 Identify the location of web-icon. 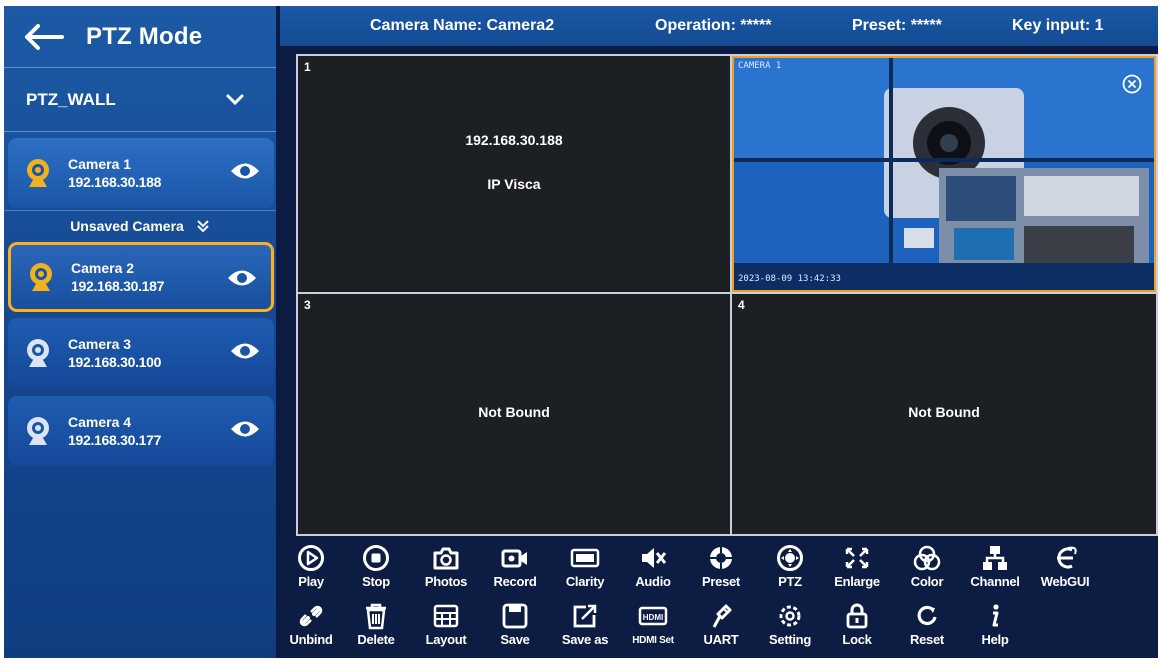
(1067, 557).